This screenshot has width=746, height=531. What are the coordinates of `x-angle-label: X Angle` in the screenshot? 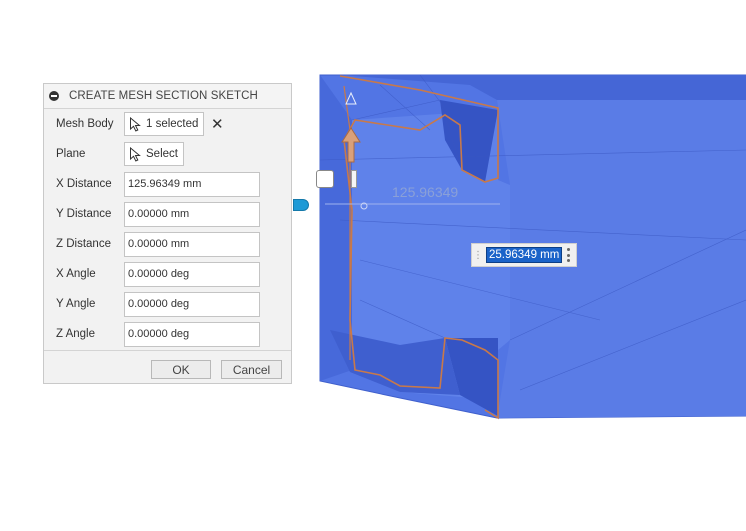 It's located at (76, 274).